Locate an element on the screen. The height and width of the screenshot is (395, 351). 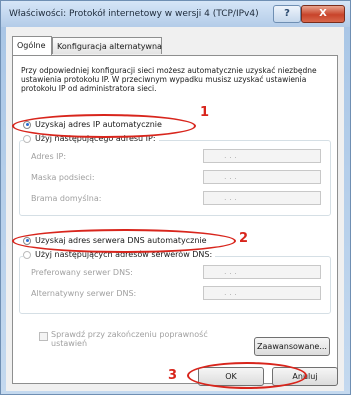
annotation-number-3: 3 is located at coordinates (173, 375).